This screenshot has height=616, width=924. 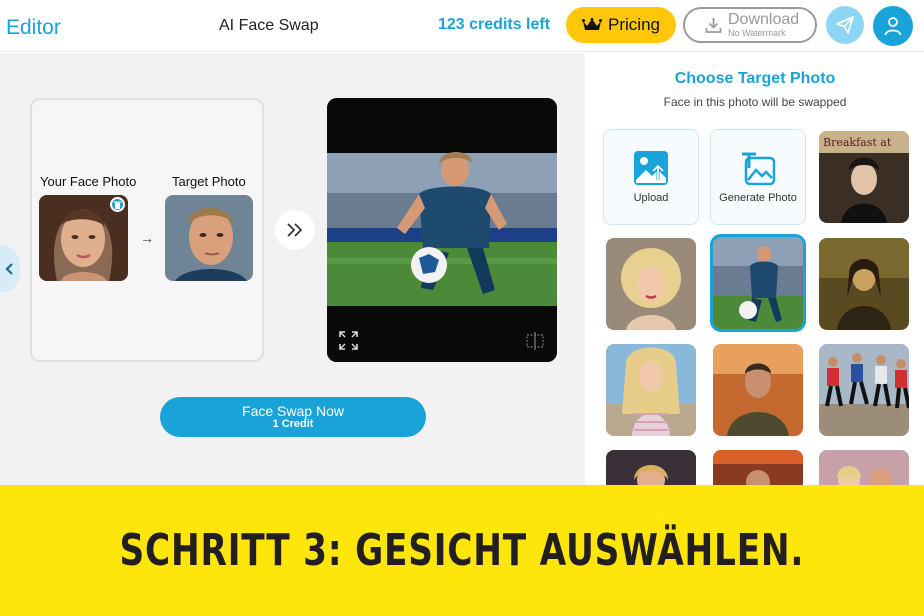 What do you see at coordinates (651, 168) in the screenshot?
I see `image-upload-icon` at bounding box center [651, 168].